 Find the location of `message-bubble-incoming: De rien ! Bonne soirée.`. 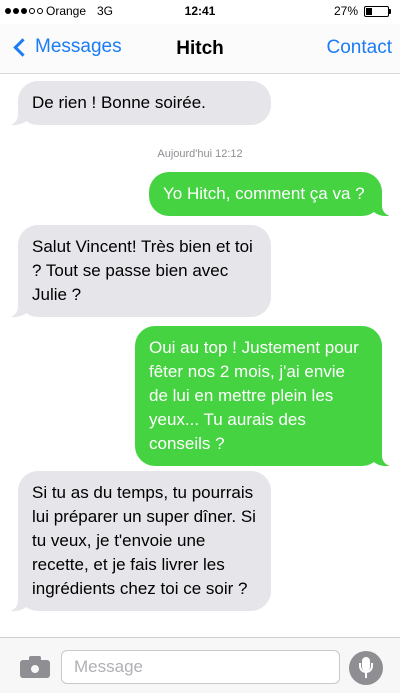

message-bubble-incoming: De rien ! Bonne soirée. is located at coordinates (139, 103).